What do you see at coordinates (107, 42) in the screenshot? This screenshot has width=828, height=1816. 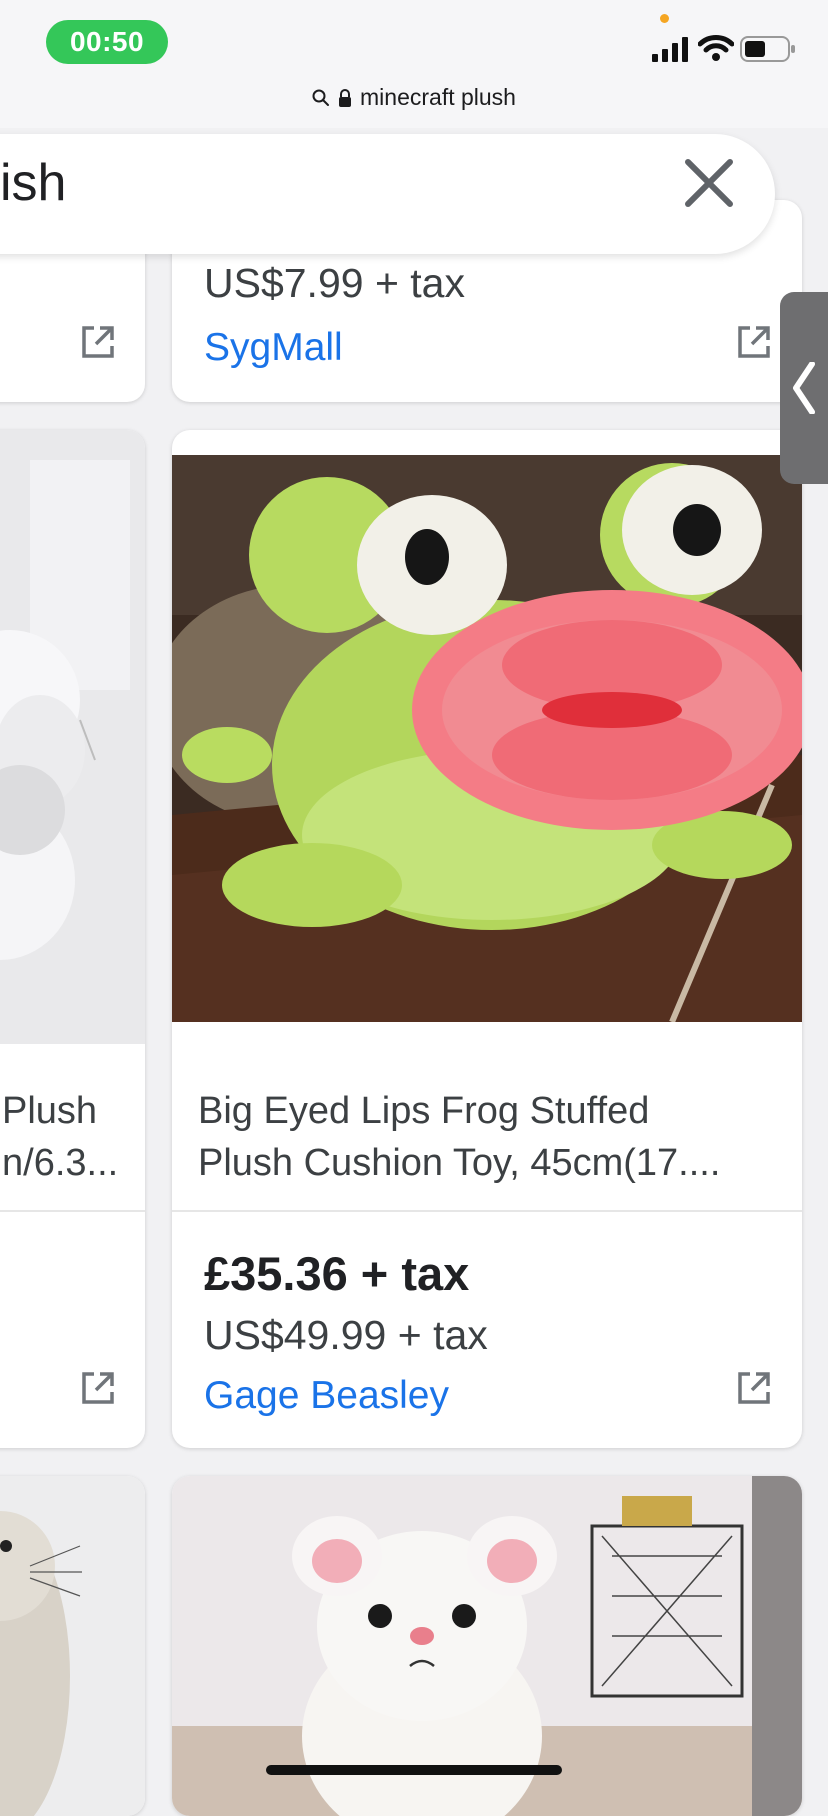 I see `time-pill: 00:50` at bounding box center [107, 42].